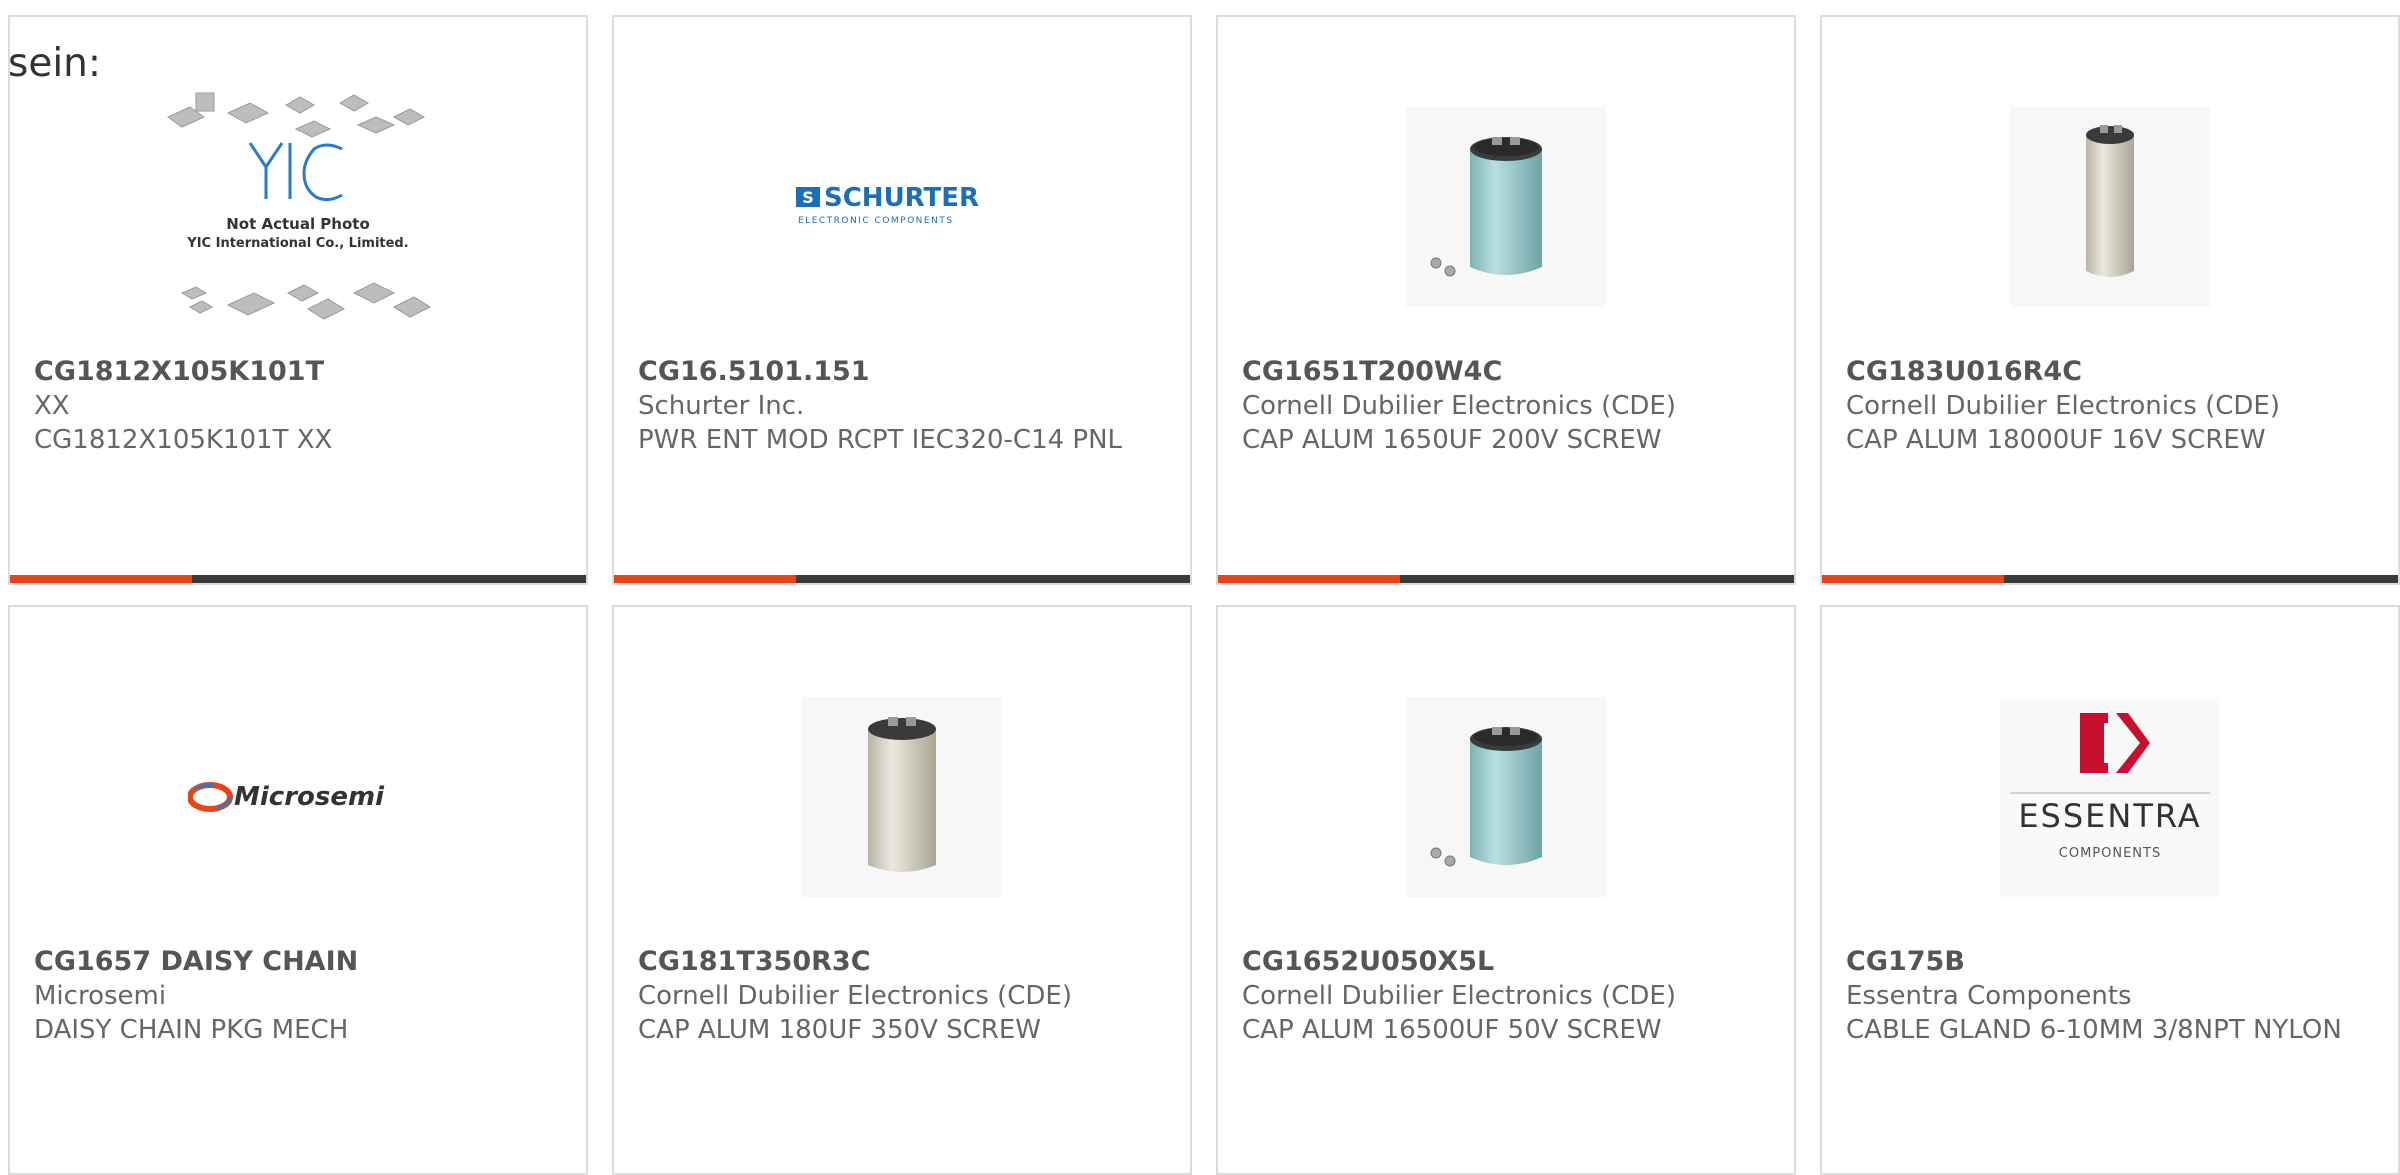 The width and height of the screenshot is (2400, 1175). What do you see at coordinates (298, 962) in the screenshot?
I see `part-number: CG1657 DAISY CHAIN` at bounding box center [298, 962].